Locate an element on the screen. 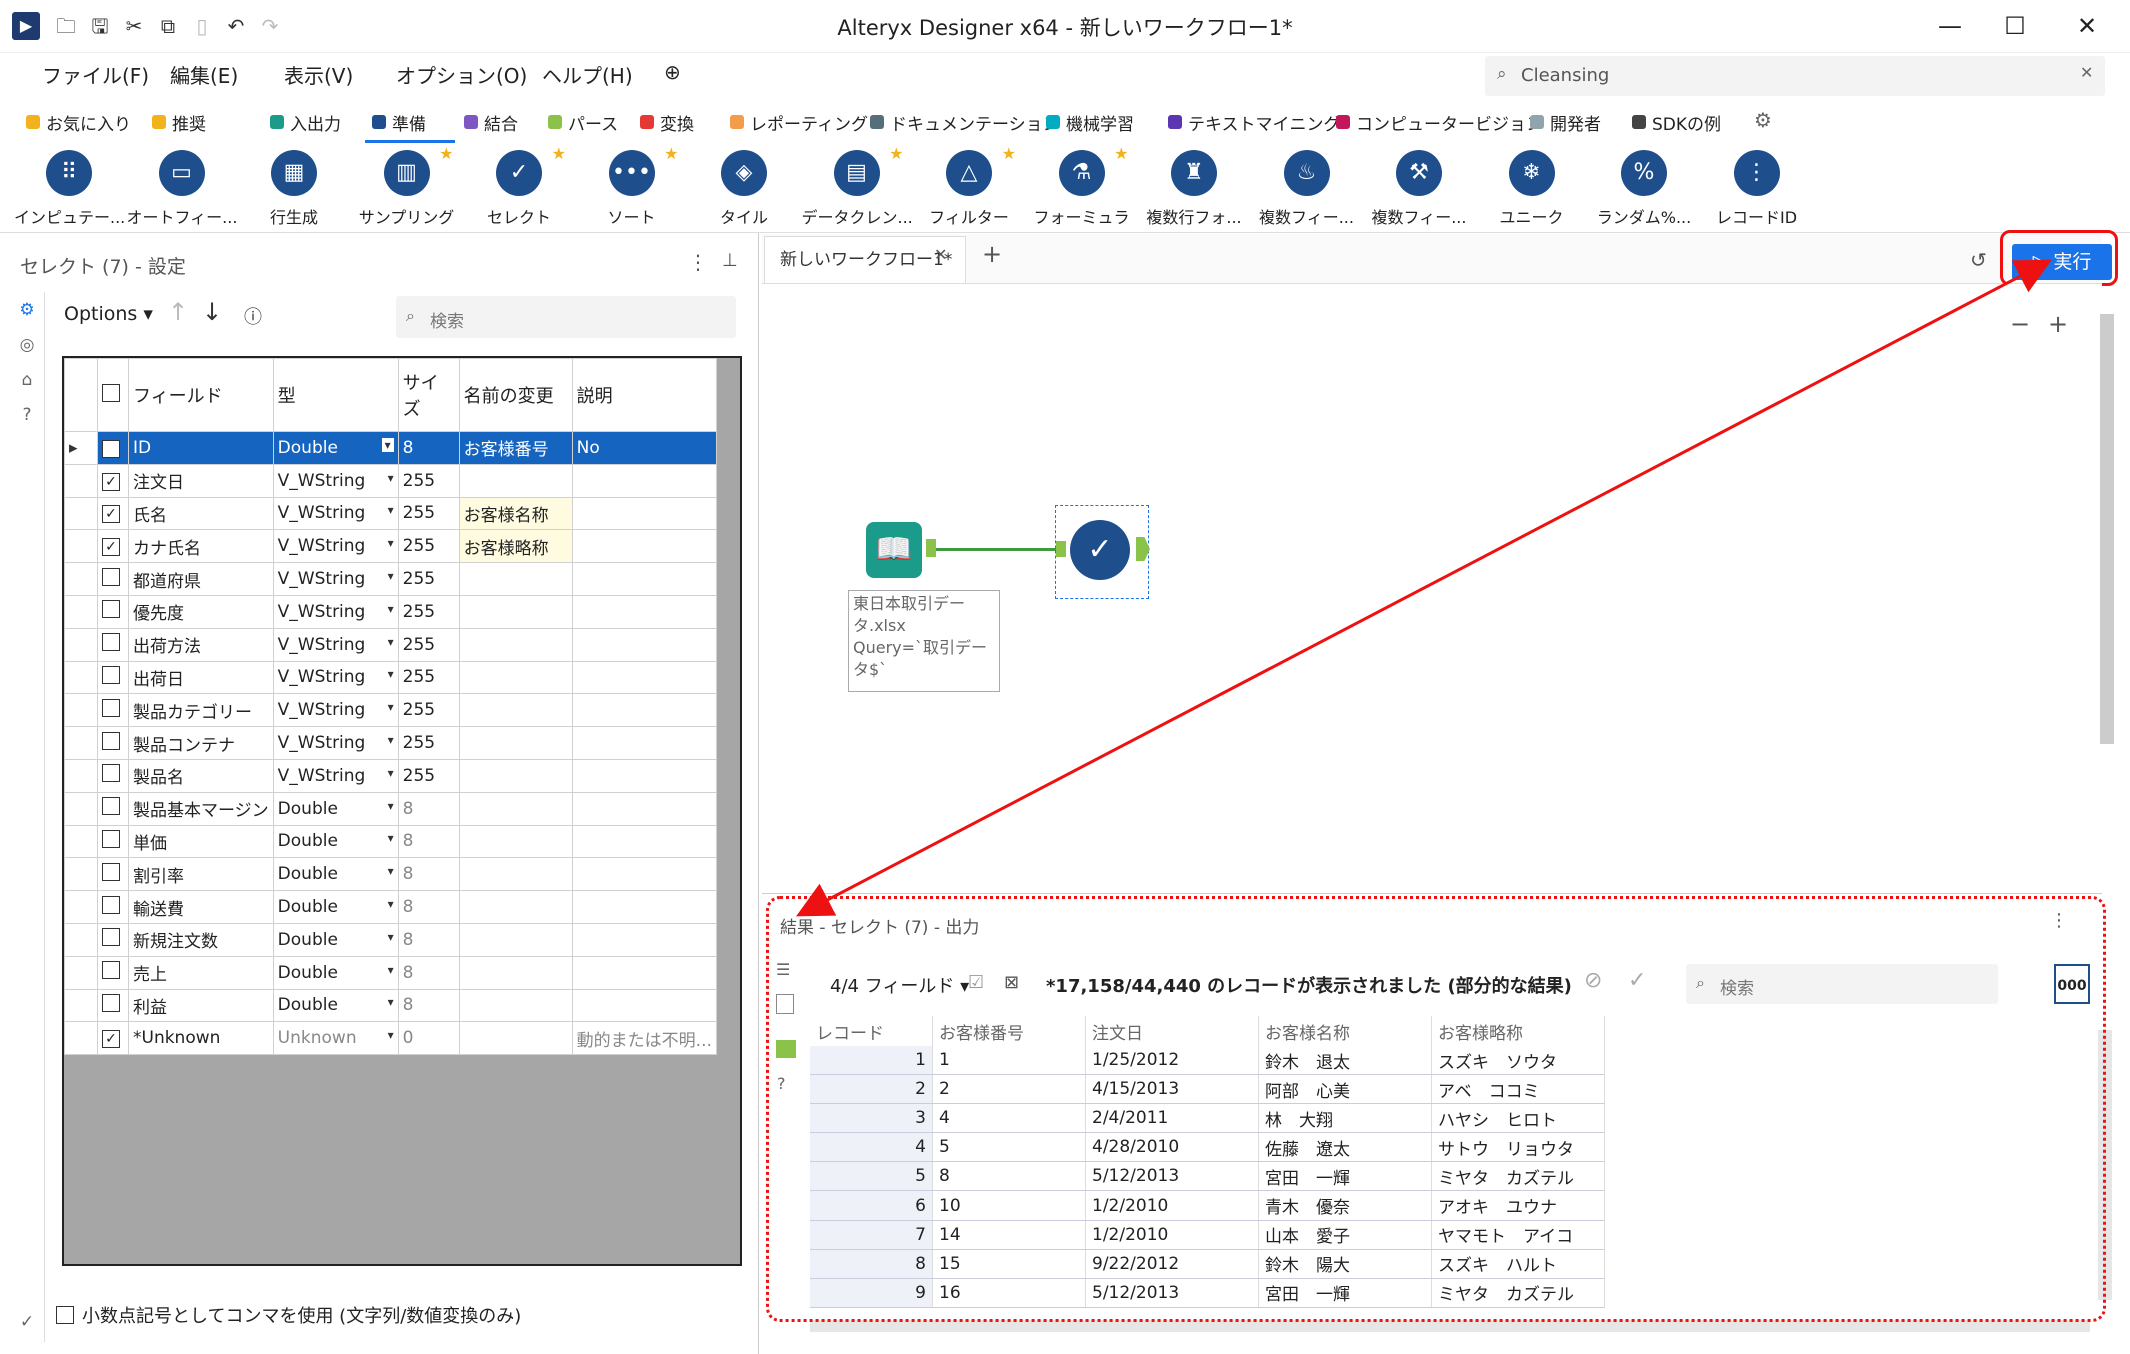 The width and height of the screenshot is (2130, 1354). field-row: 都道府県 V_WString ▾ 255 is located at coordinates (390, 579).